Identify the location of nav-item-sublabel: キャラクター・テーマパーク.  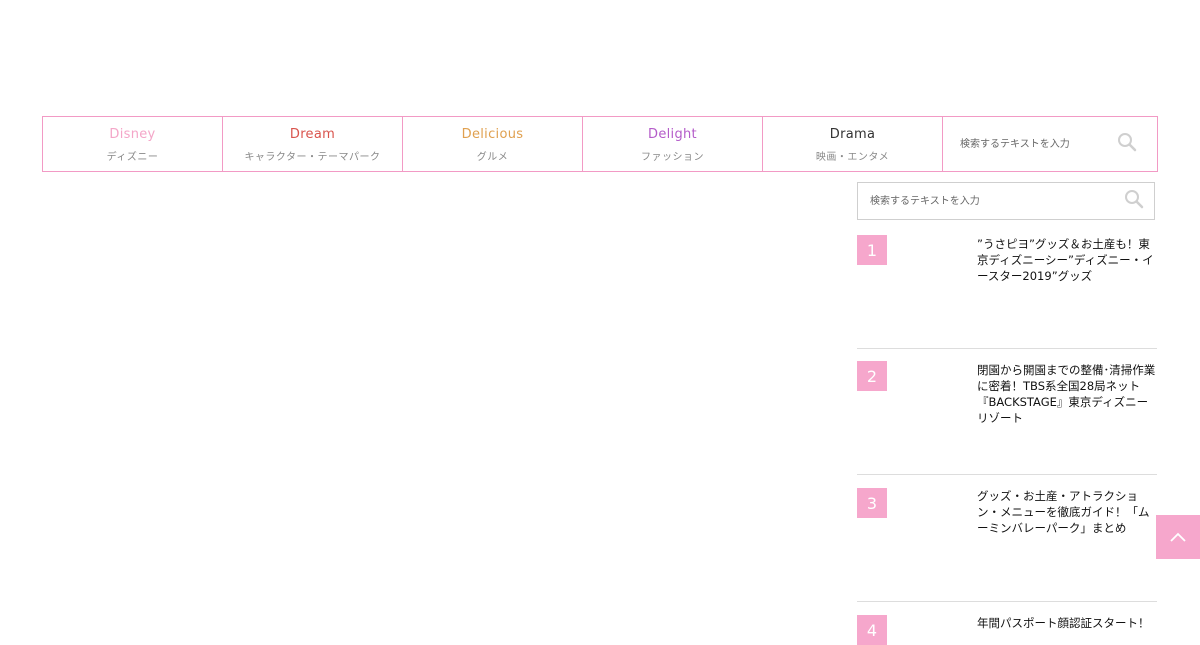
(312, 157).